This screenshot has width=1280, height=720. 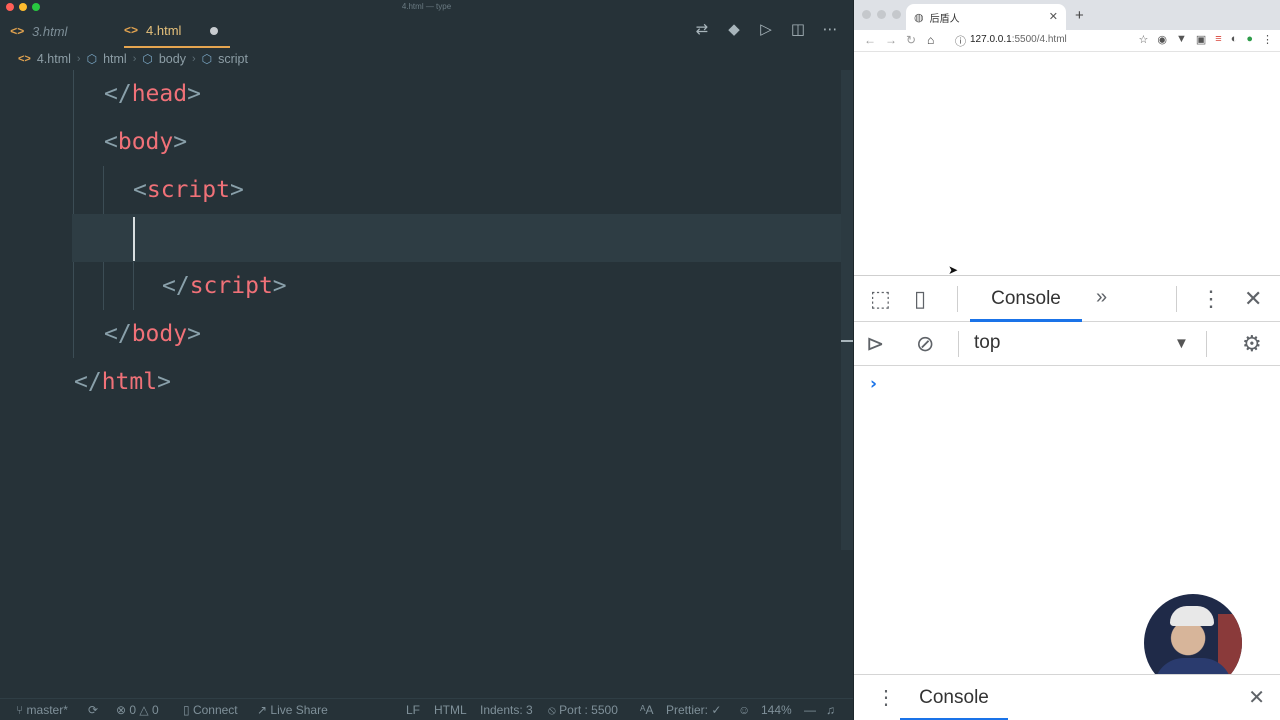 I want to click on new-tab-button: +, so click(x=1079, y=15).